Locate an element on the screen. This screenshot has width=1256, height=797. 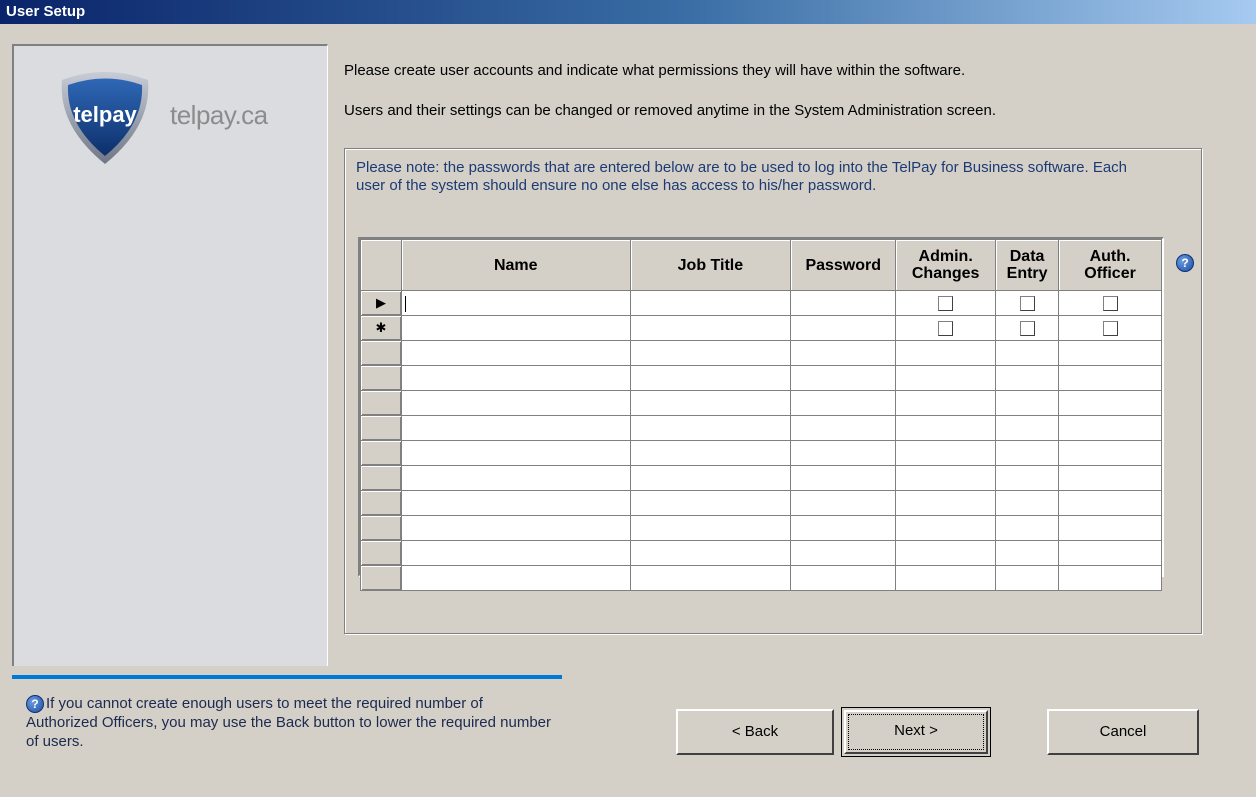
table-row-new: ✱ is located at coordinates (761, 328).